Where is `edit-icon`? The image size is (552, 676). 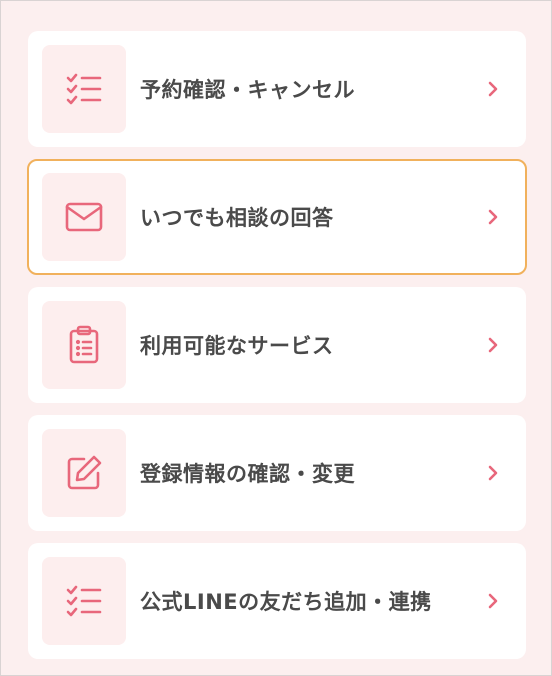
edit-icon is located at coordinates (84, 472).